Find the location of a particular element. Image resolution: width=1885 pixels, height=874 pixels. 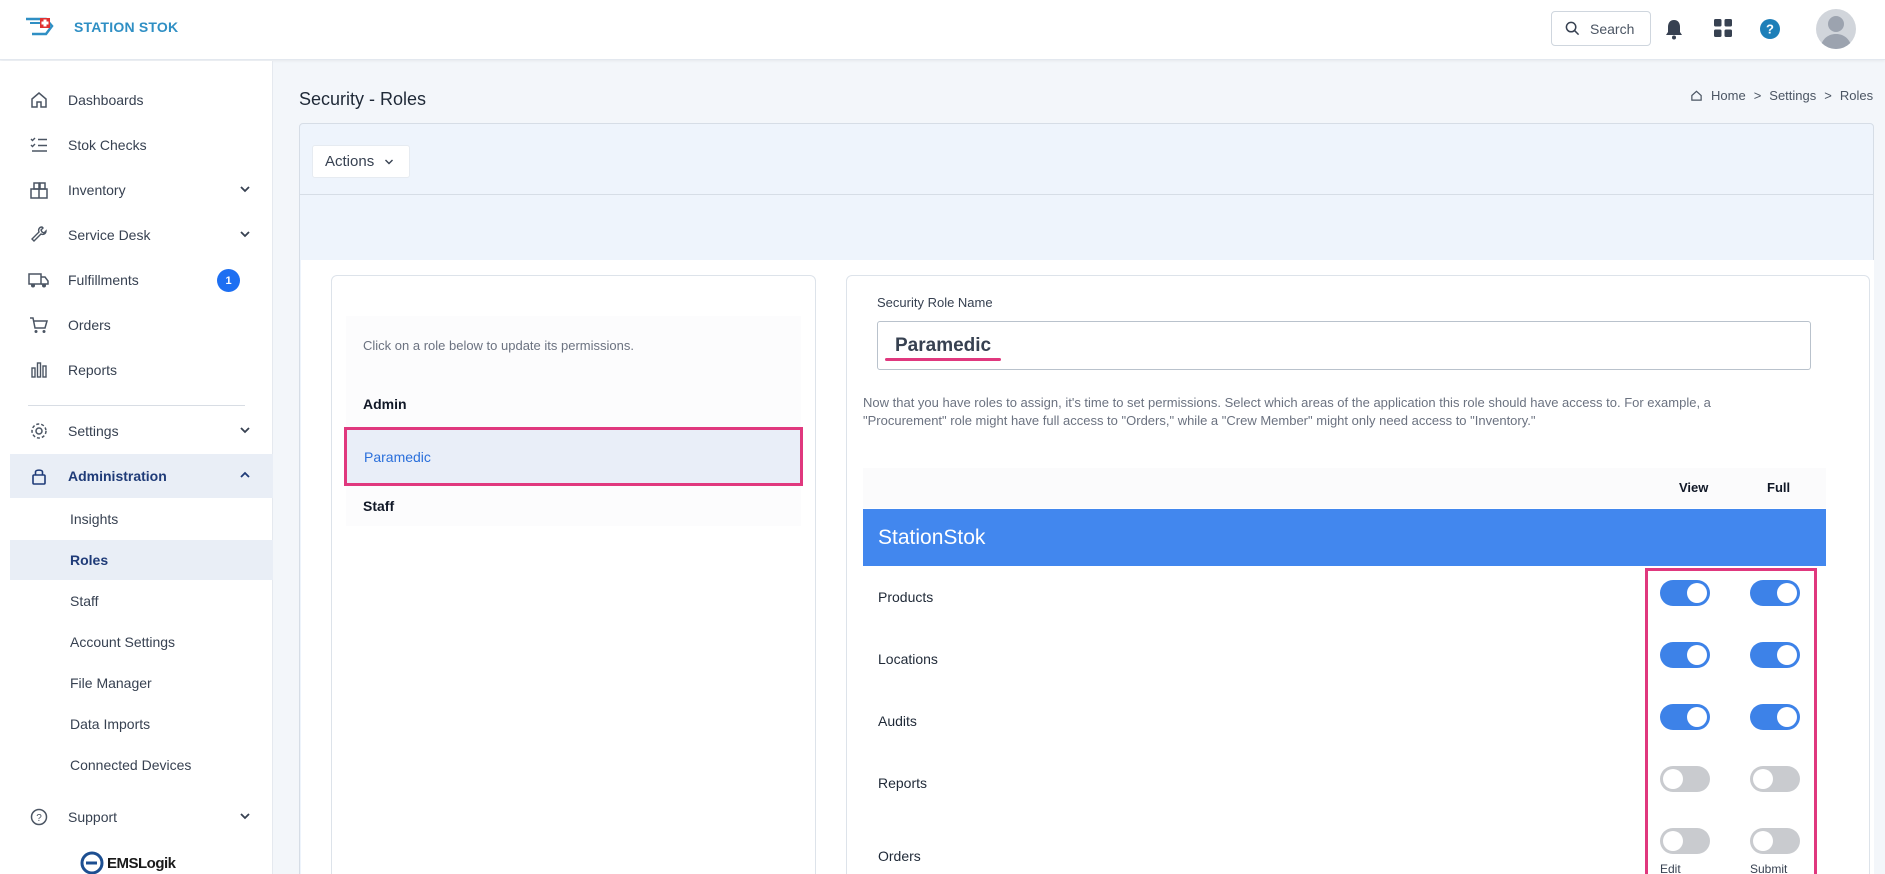

logo-icon is located at coordinates (40, 26).